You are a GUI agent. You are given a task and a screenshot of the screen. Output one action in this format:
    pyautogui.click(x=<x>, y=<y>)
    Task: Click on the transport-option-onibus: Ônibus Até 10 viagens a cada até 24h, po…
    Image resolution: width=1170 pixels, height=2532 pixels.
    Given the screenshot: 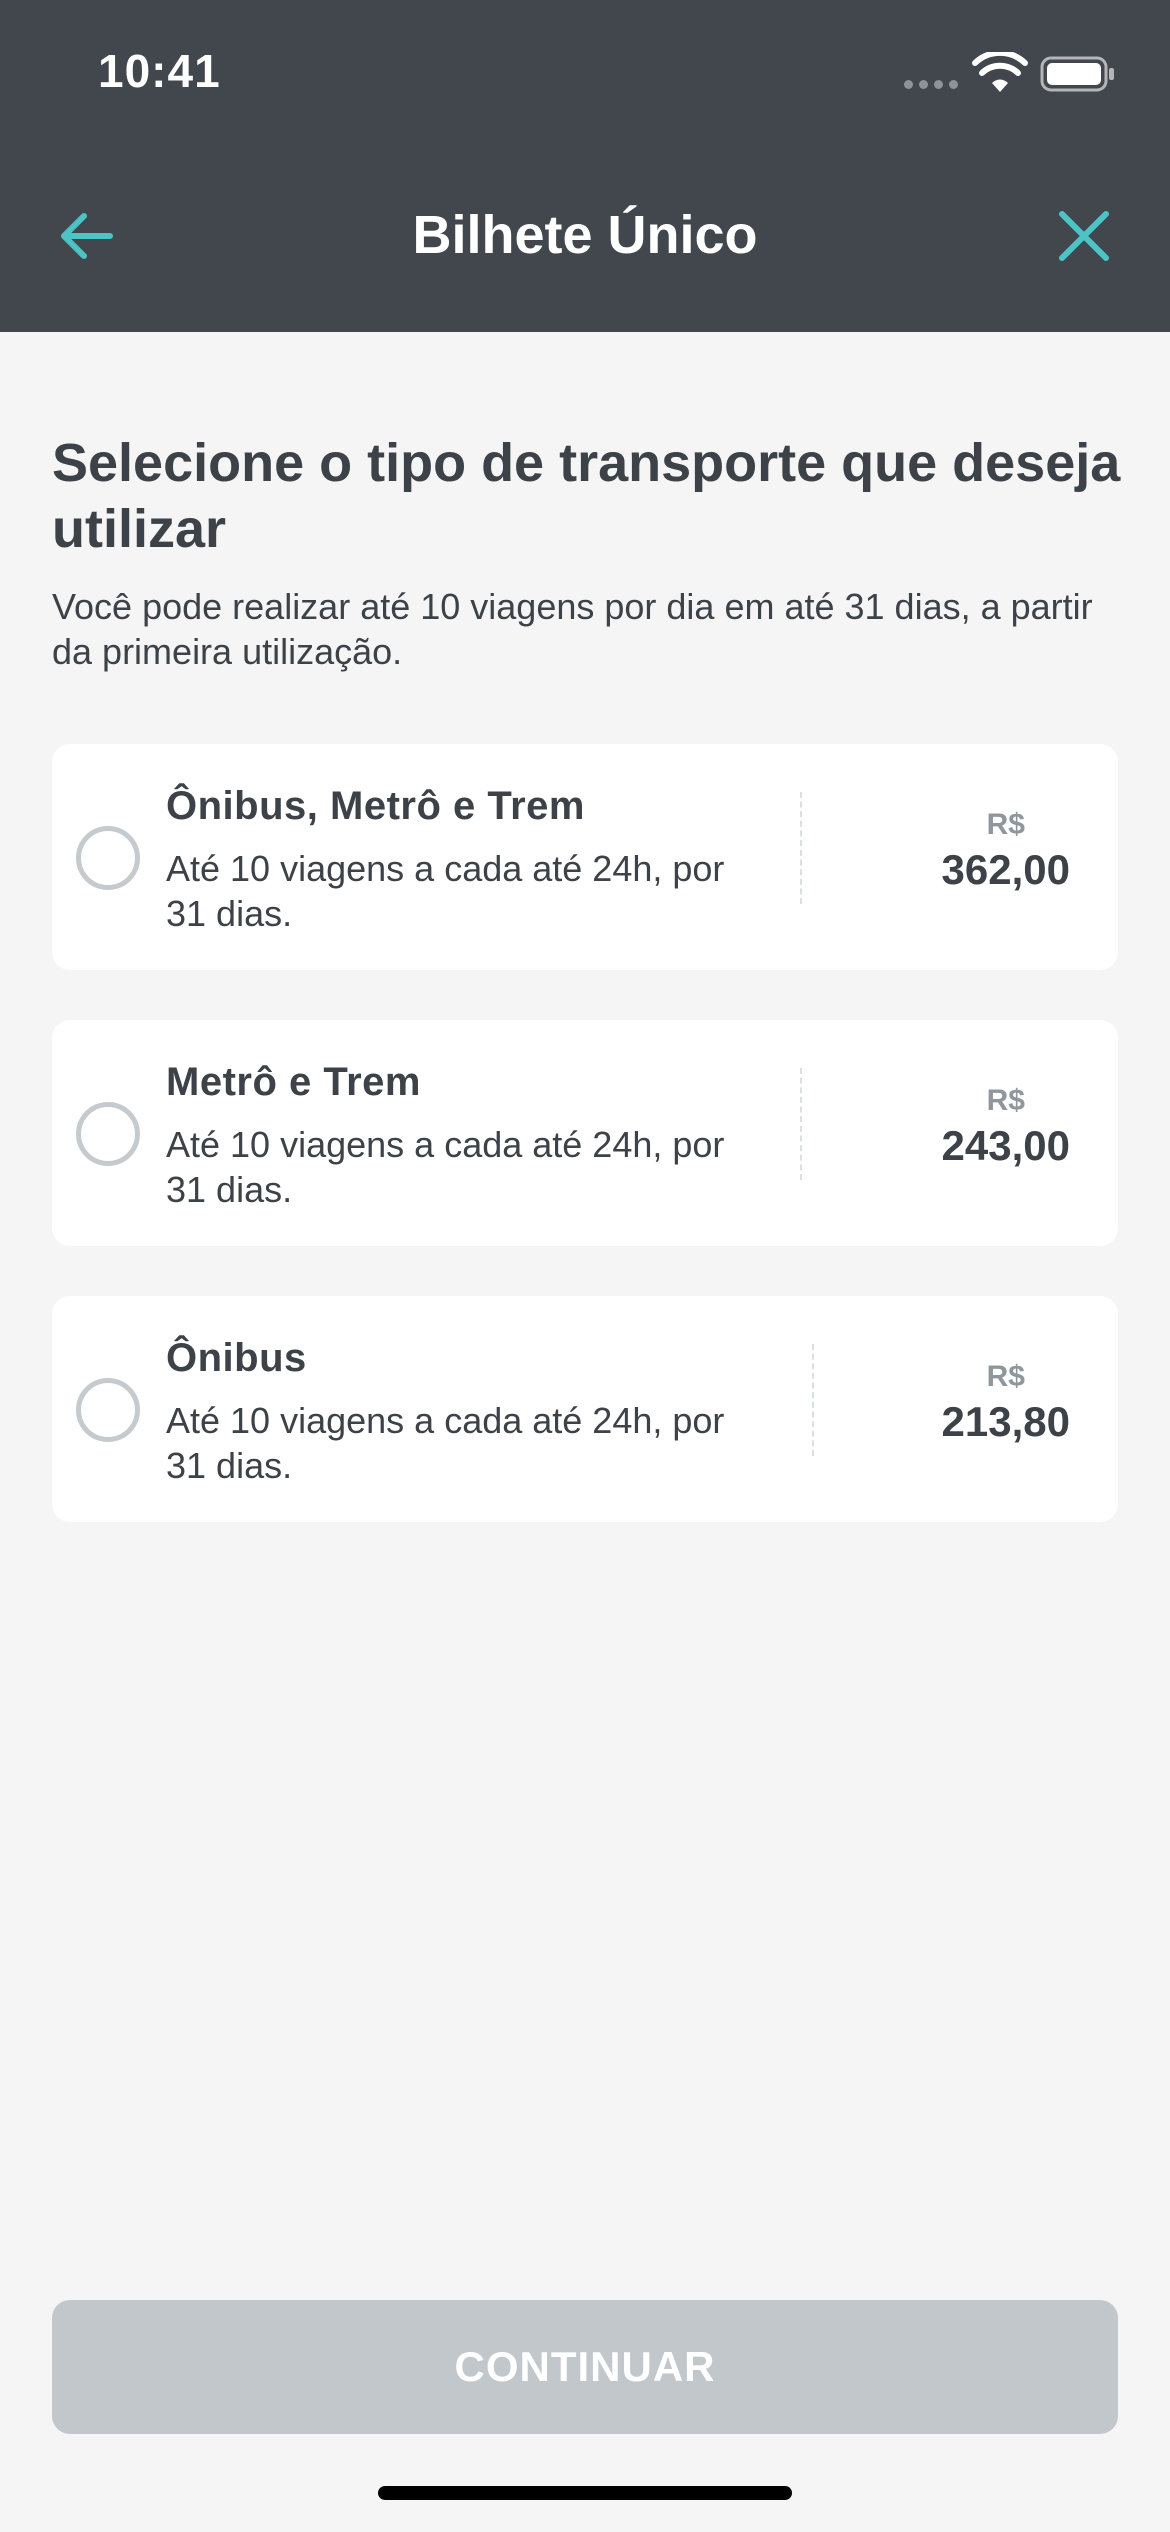 What is the action you would take?
    pyautogui.click(x=585, y=1409)
    